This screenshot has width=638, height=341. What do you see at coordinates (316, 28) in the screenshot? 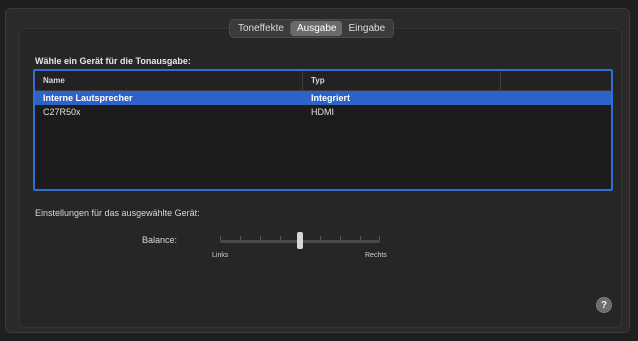
I see `tab-ausgabe: Ausgabe` at bounding box center [316, 28].